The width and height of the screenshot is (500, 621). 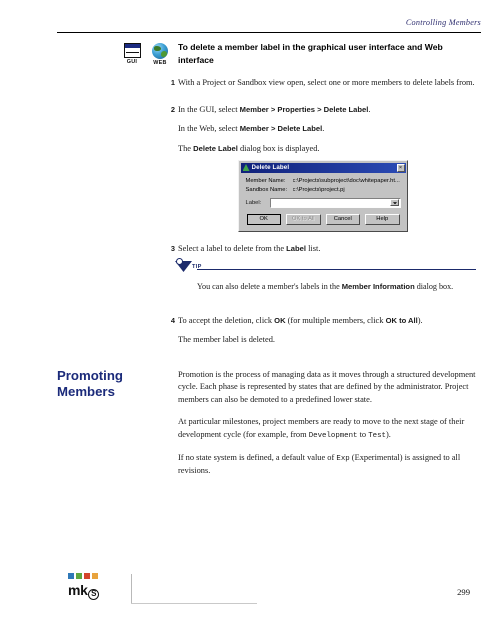 I want to click on running-header-title: Controlling Members, so click(x=443, y=22).